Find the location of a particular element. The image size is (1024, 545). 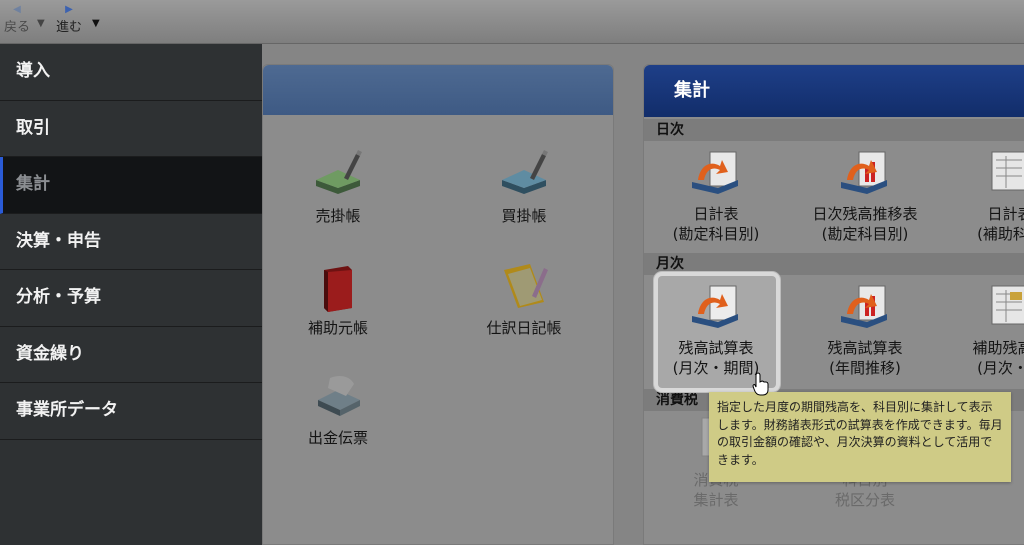

tile-label: 仕訳日記帳 is located at coordinates (524, 328).